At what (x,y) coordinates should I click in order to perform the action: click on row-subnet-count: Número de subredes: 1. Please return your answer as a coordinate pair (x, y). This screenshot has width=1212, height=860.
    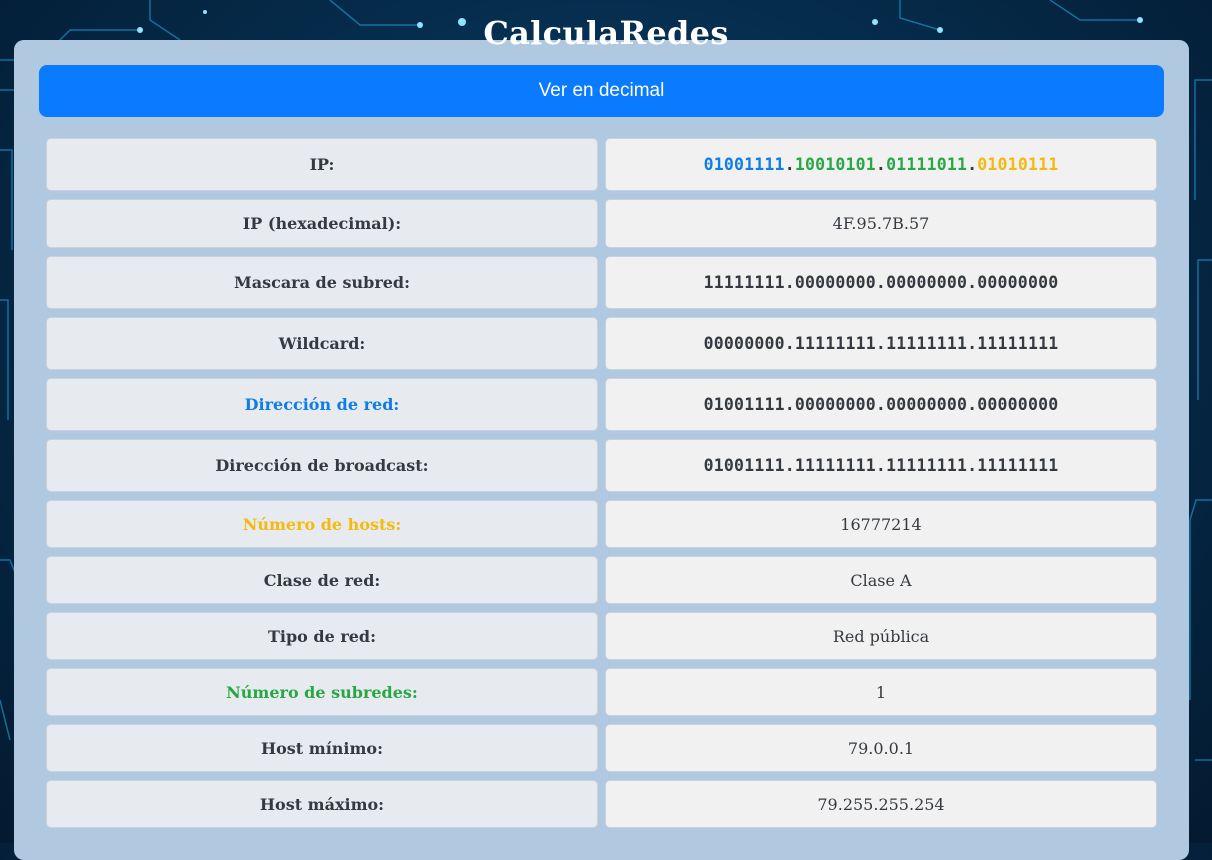
    Looking at the image, I should click on (601, 692).